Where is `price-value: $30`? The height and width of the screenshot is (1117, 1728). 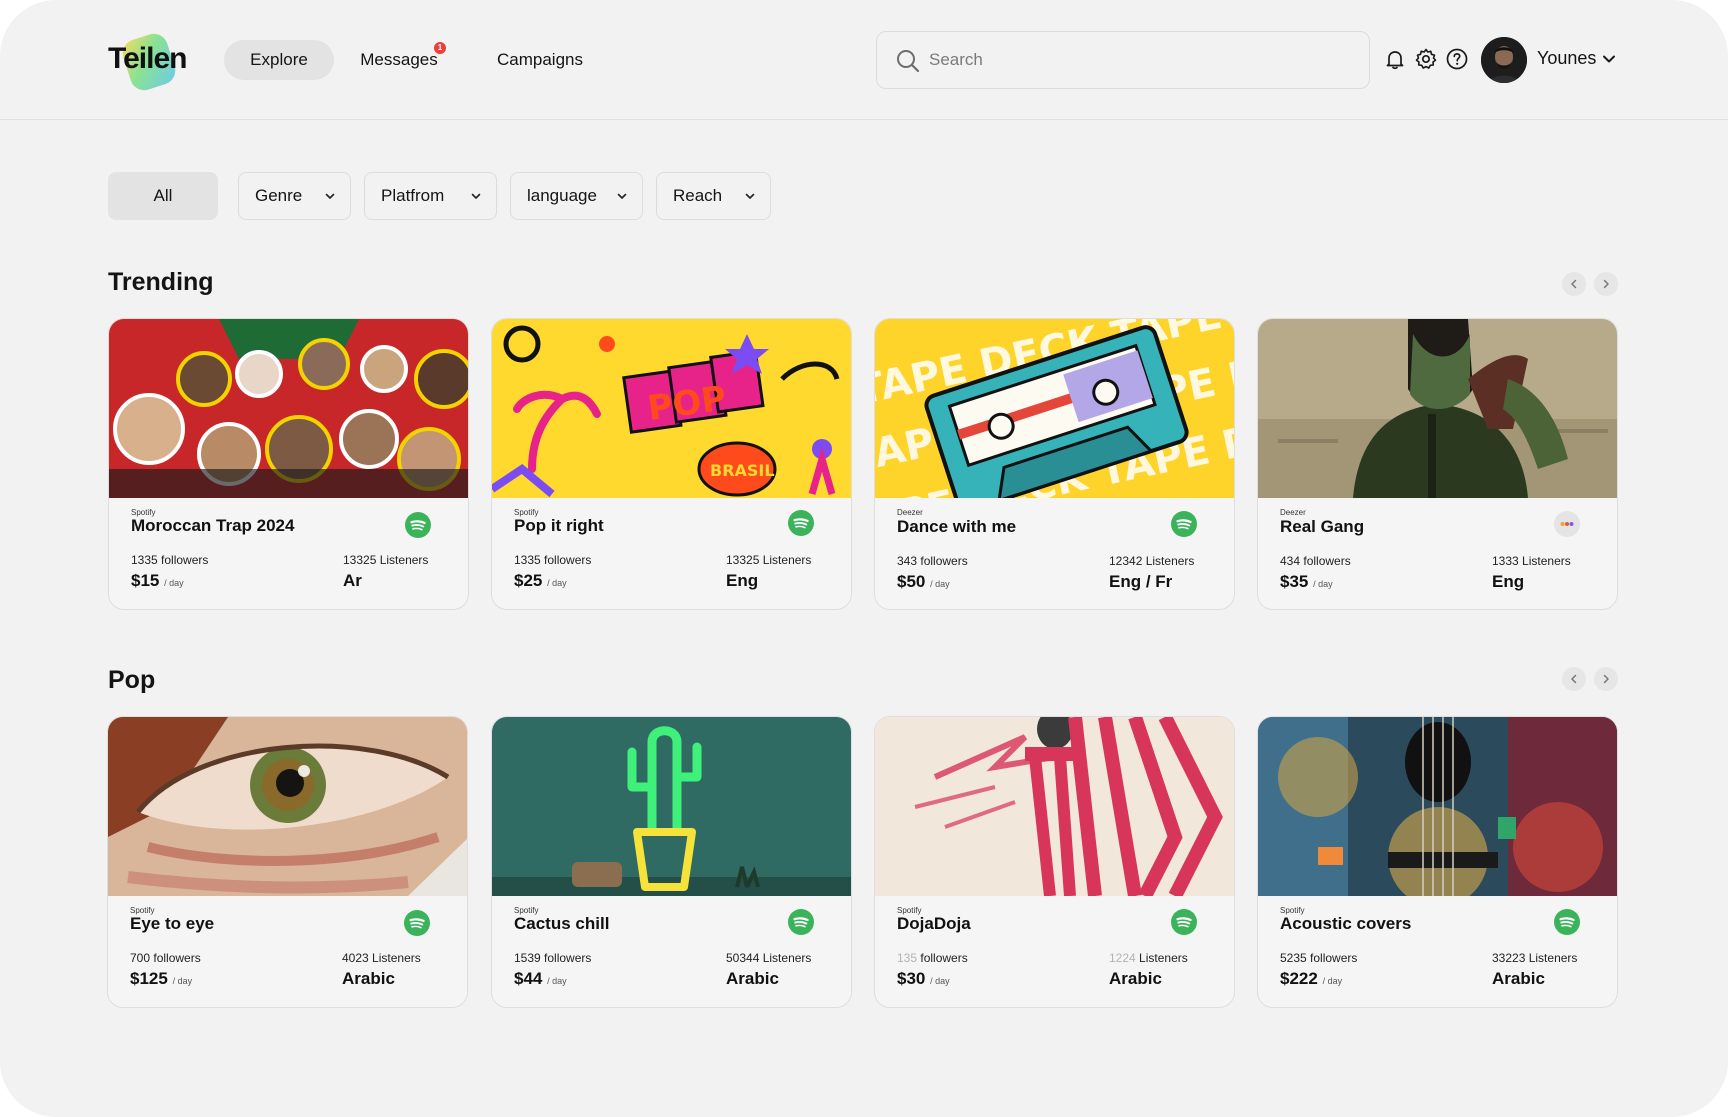 price-value: $30 is located at coordinates (911, 978).